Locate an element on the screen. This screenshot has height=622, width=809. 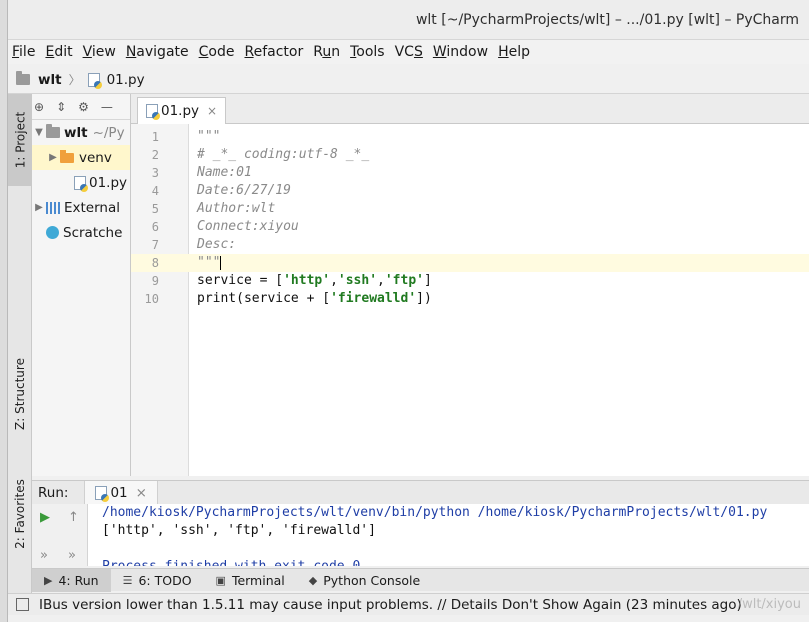
menu-item-file: File is located at coordinates (26, 52).